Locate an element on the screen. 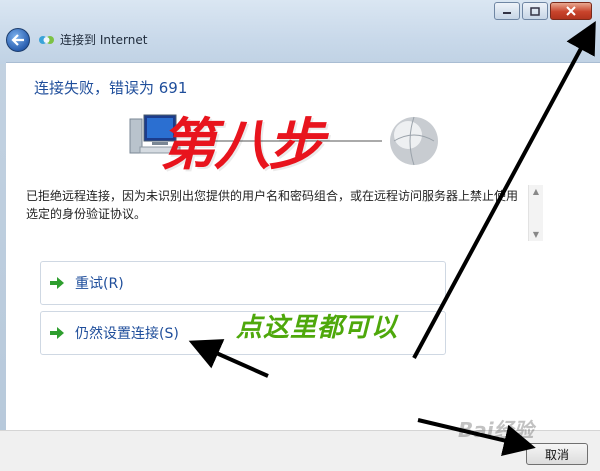  message-scrollbar: ▲ ▼ is located at coordinates (535, 213).